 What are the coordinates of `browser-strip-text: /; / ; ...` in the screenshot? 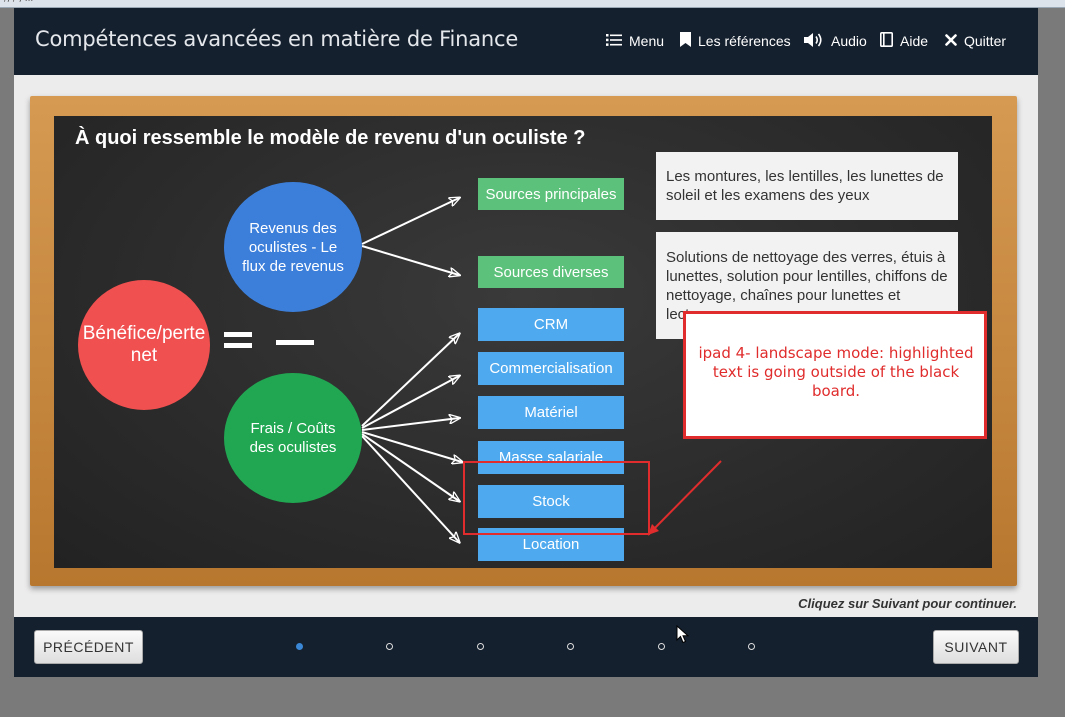 It's located at (18, 2).